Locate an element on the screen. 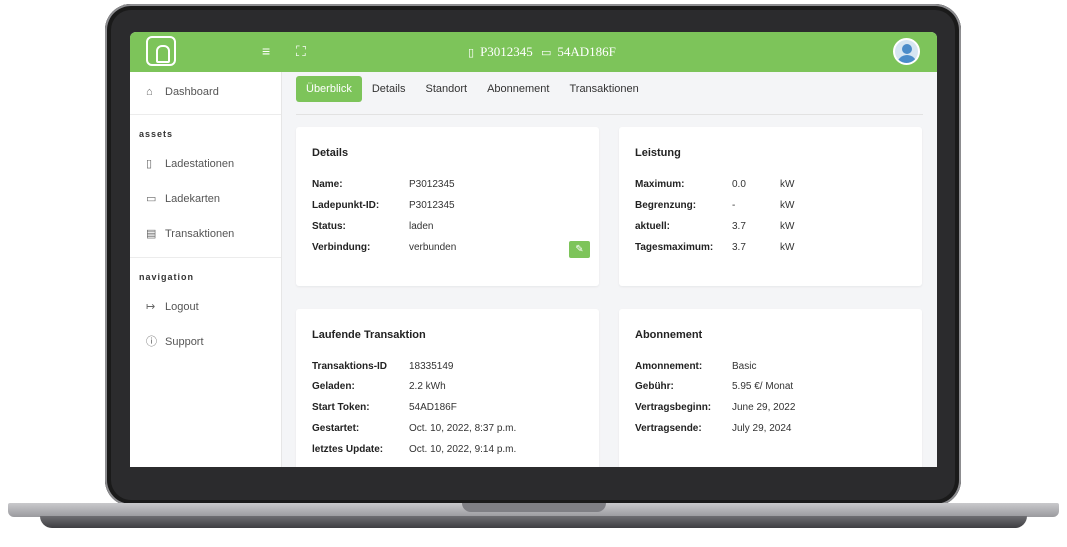  row-value: Basic is located at coordinates (744, 366).